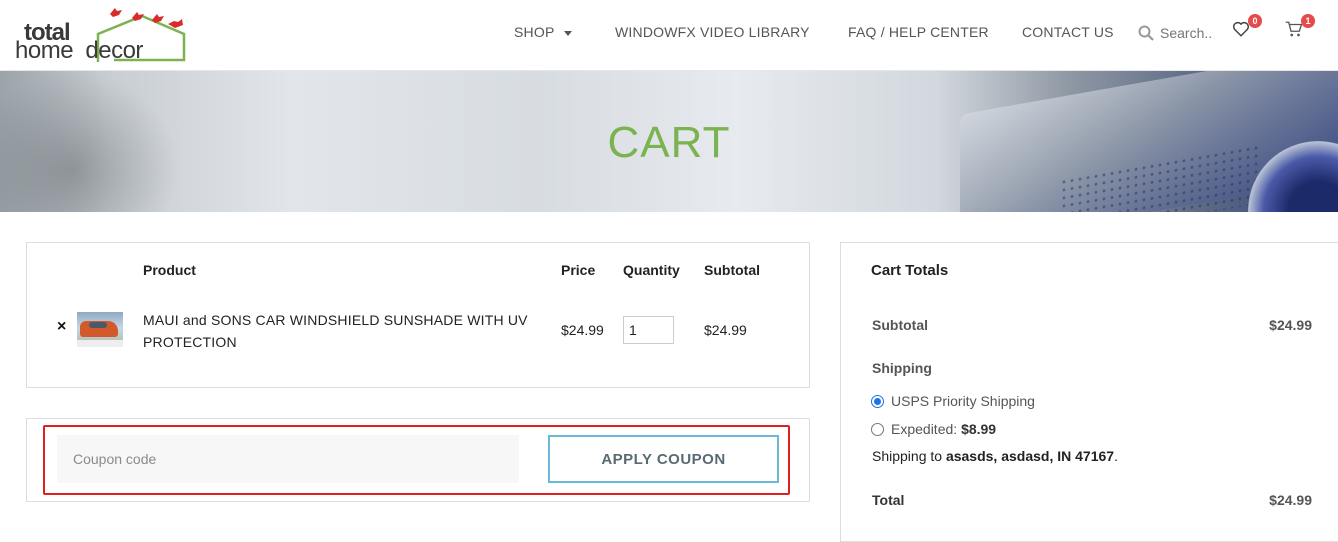  Describe the element at coordinates (582, 330) in the screenshot. I see `product-price: $24.99` at that location.